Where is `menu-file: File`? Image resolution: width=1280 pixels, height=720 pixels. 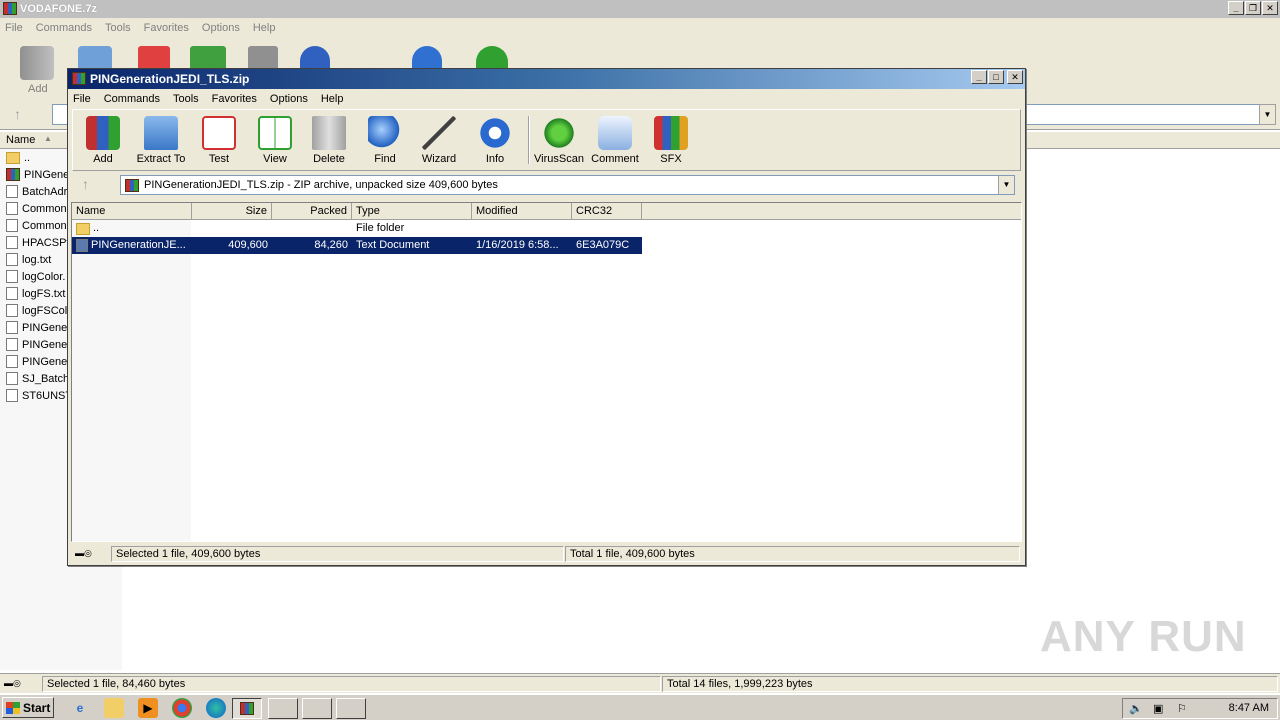
menu-file: File is located at coordinates (83, 99).